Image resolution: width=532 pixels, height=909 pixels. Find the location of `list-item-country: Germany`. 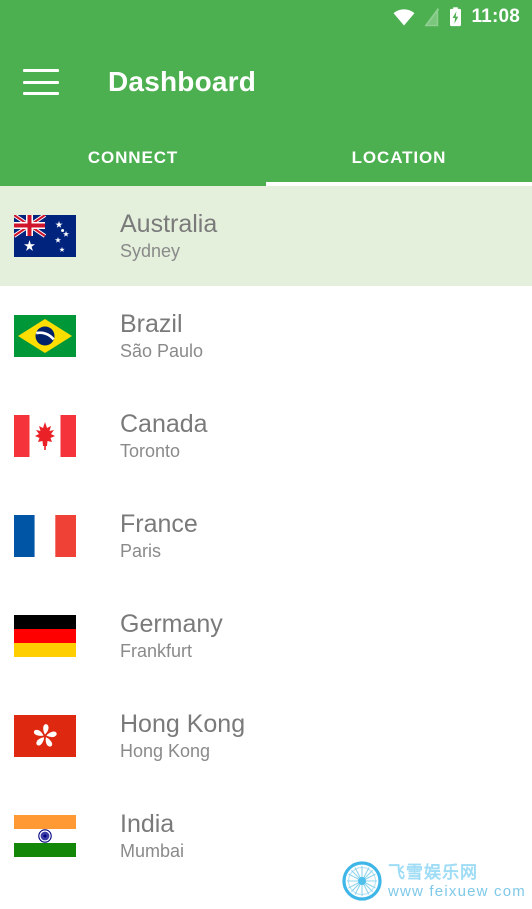

list-item-country: Germany is located at coordinates (171, 624).